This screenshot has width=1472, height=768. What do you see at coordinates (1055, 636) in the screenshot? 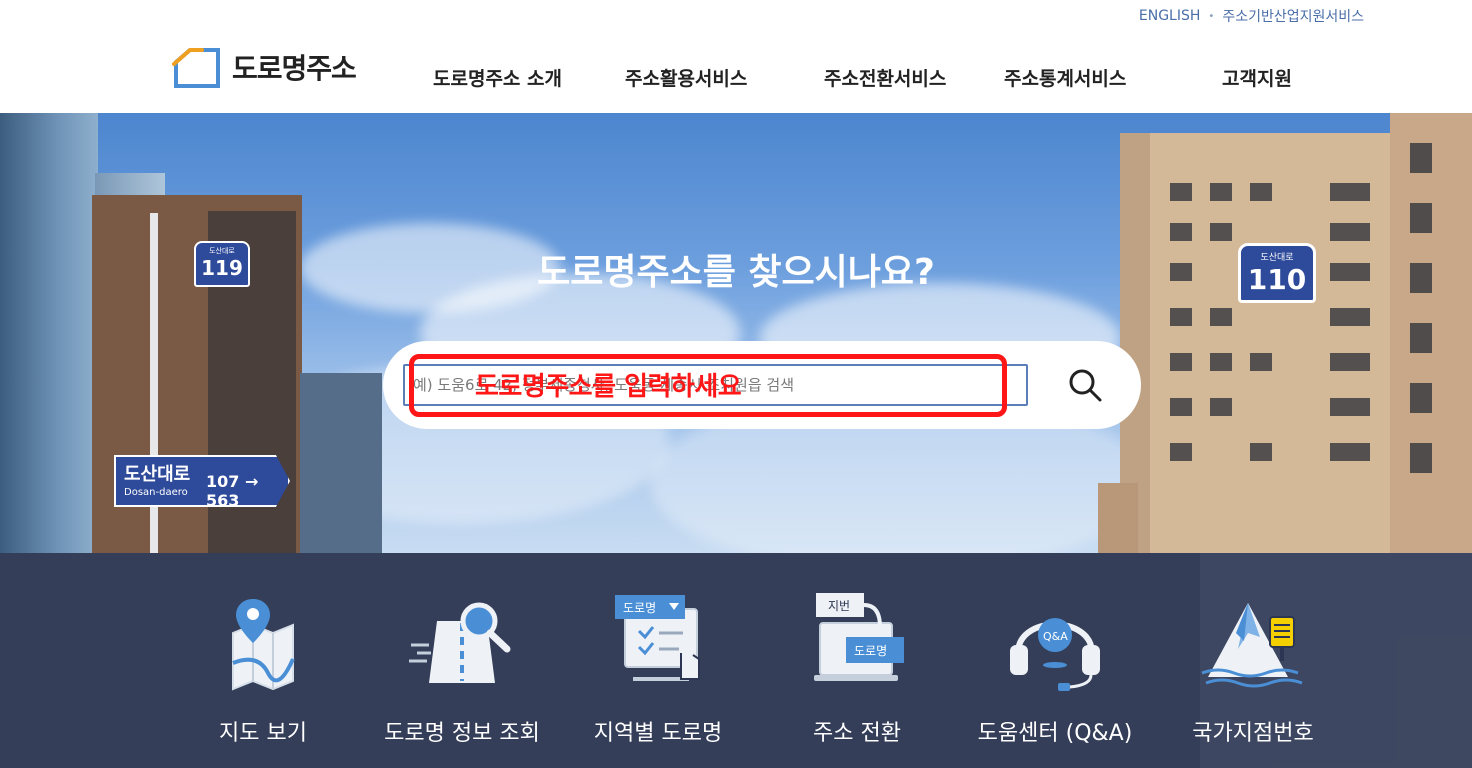
I see `help-center-icon-qa: Q&A` at bounding box center [1055, 636].